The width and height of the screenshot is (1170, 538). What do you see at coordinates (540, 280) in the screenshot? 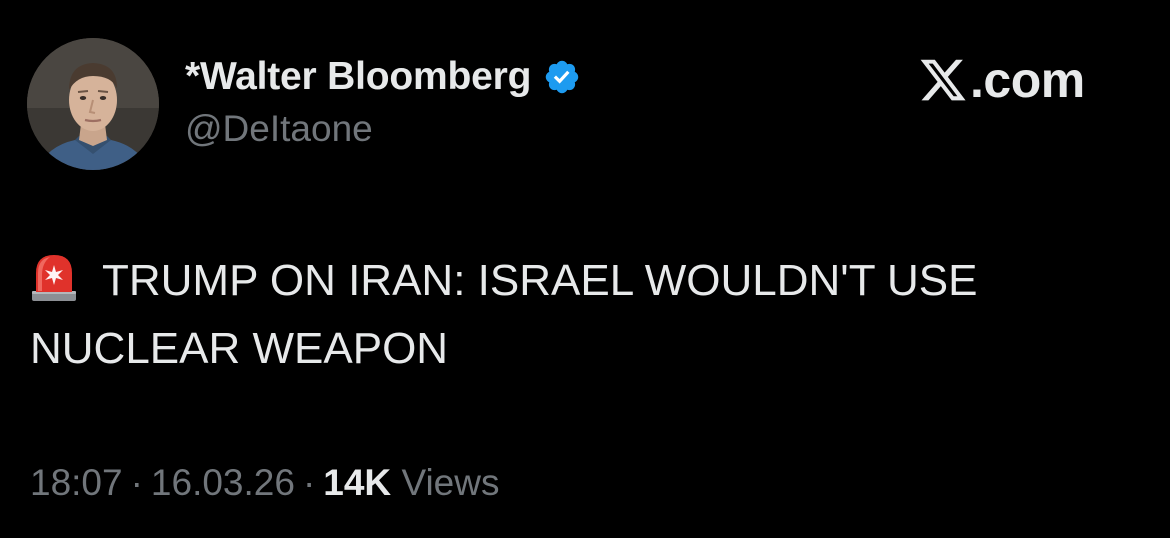
I see `tweet-line-1: TRUMP ON IRAN: ISRAEL WOULDN'T USE` at bounding box center [540, 280].